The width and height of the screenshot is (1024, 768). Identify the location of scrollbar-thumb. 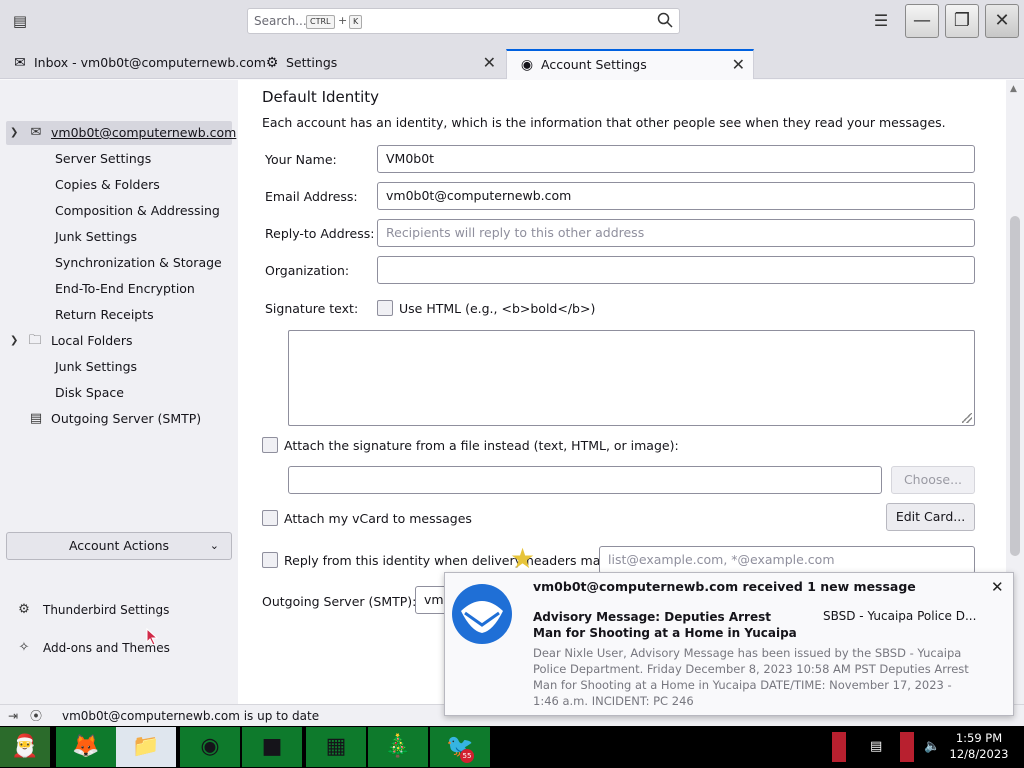
(1015, 386).